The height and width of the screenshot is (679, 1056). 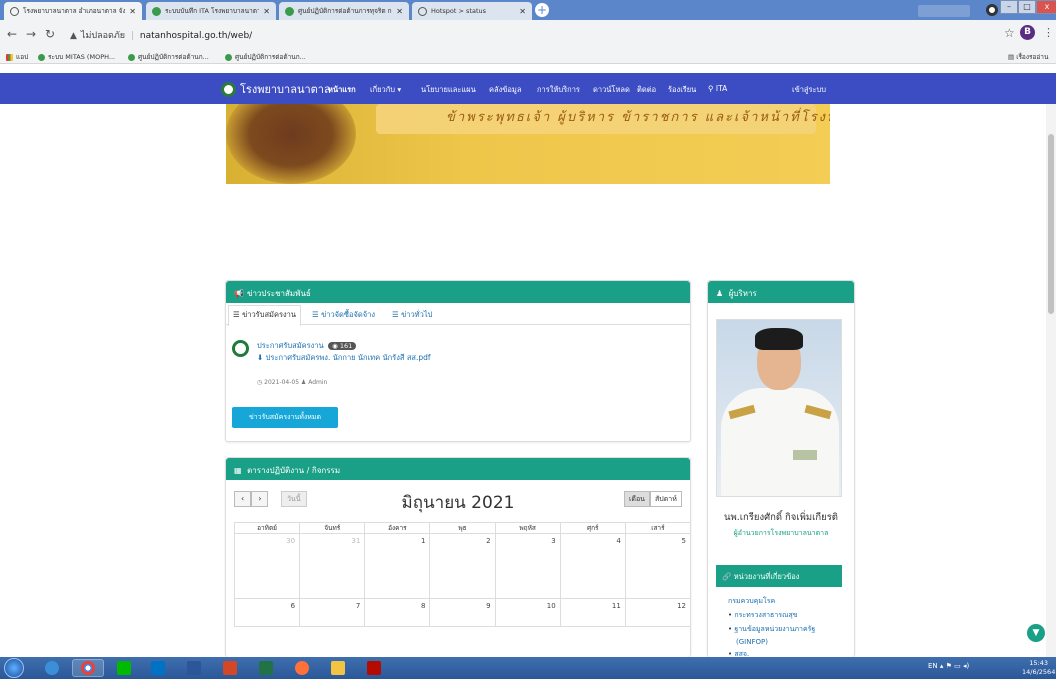 I want to click on calendar-day: 3, so click(x=527, y=566).